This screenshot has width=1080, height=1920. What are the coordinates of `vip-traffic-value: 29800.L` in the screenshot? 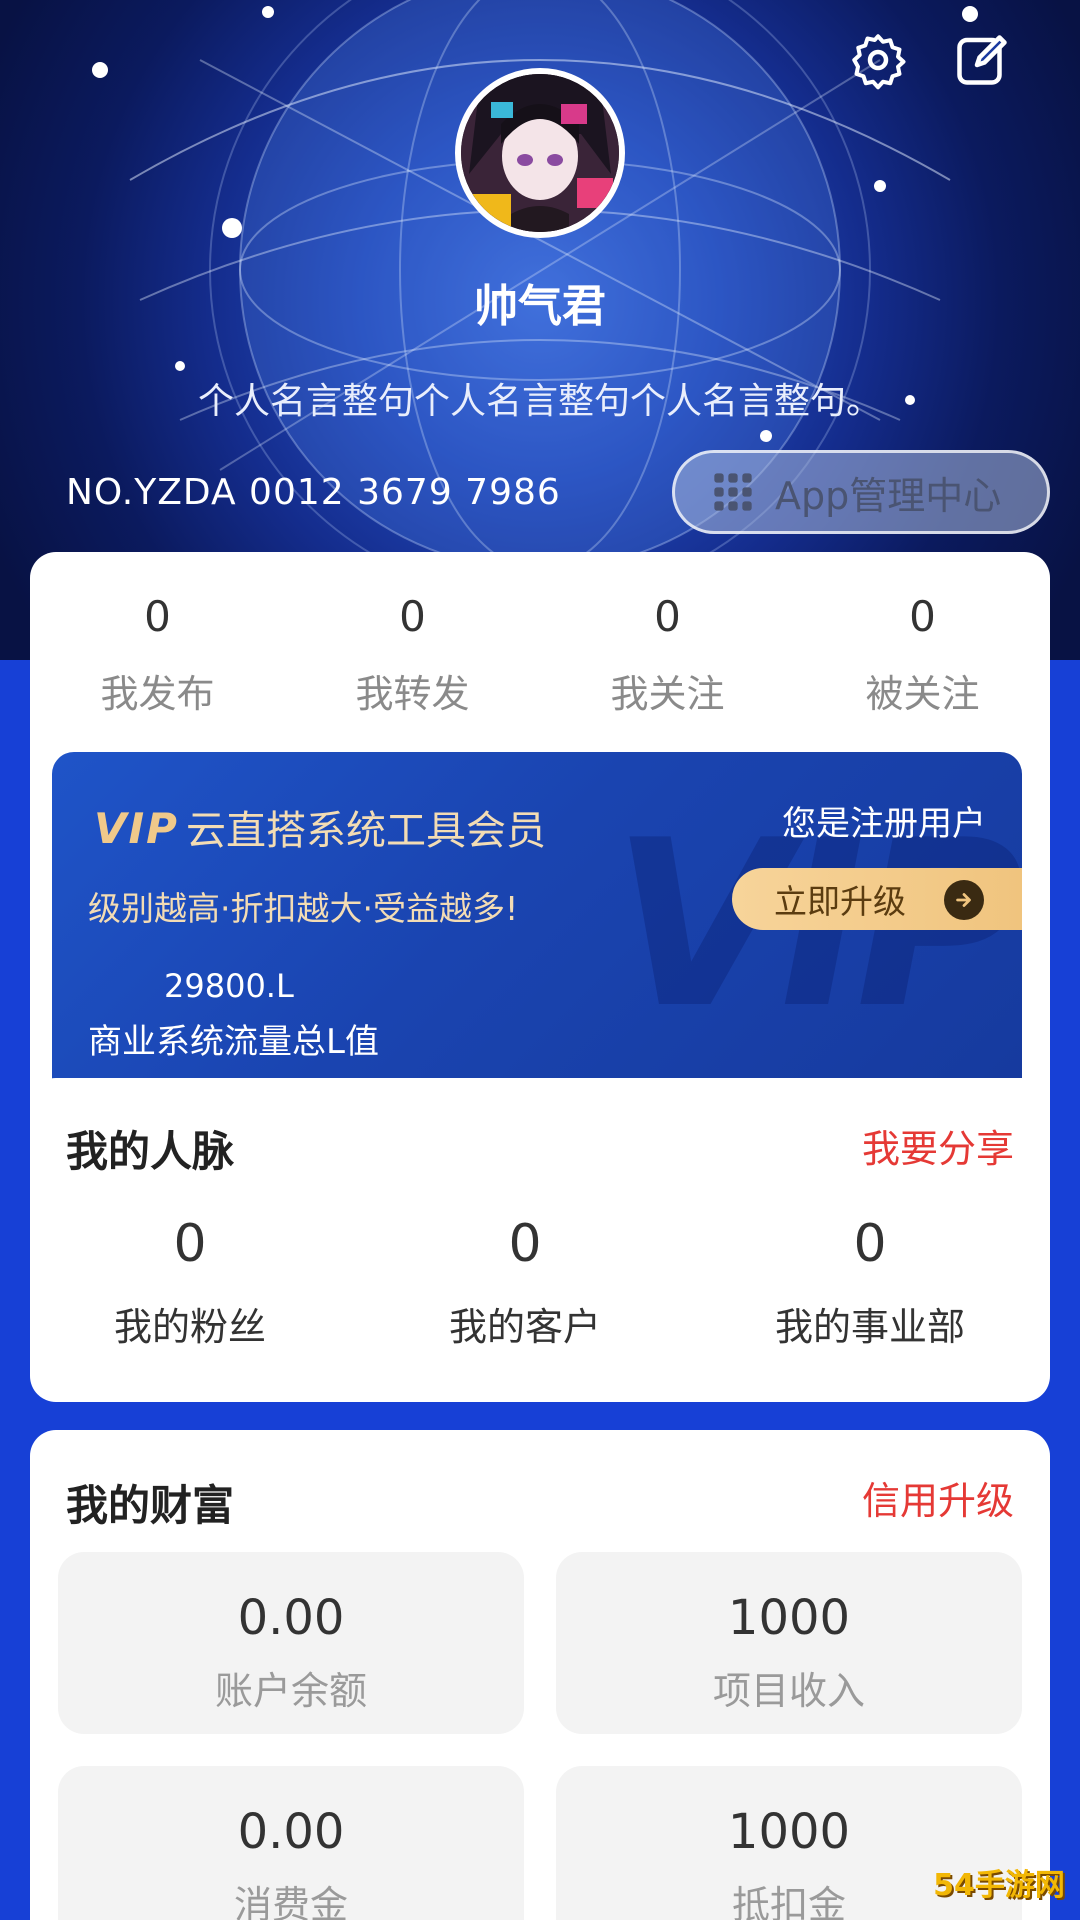 It's located at (229, 986).